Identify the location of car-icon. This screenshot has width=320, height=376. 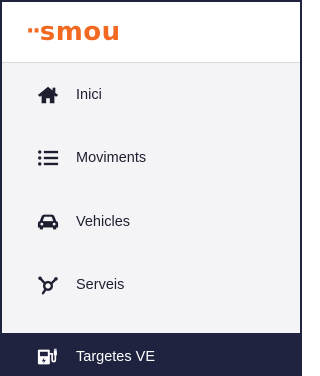
(48, 222).